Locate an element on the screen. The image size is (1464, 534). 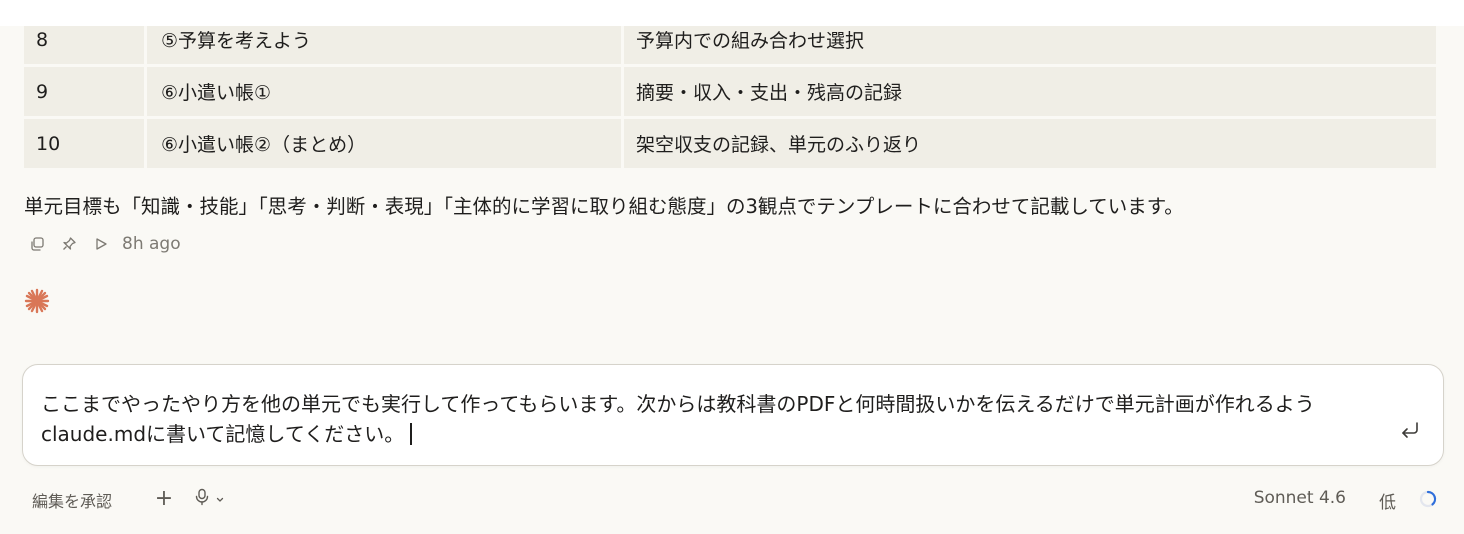
loading-spinner-icon is located at coordinates (1428, 499).